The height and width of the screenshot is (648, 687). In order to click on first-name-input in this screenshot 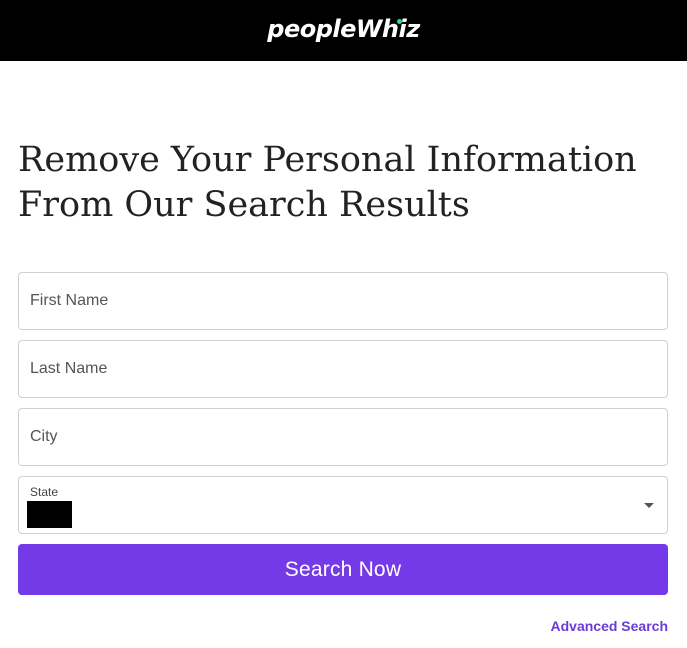, I will do `click(343, 301)`.